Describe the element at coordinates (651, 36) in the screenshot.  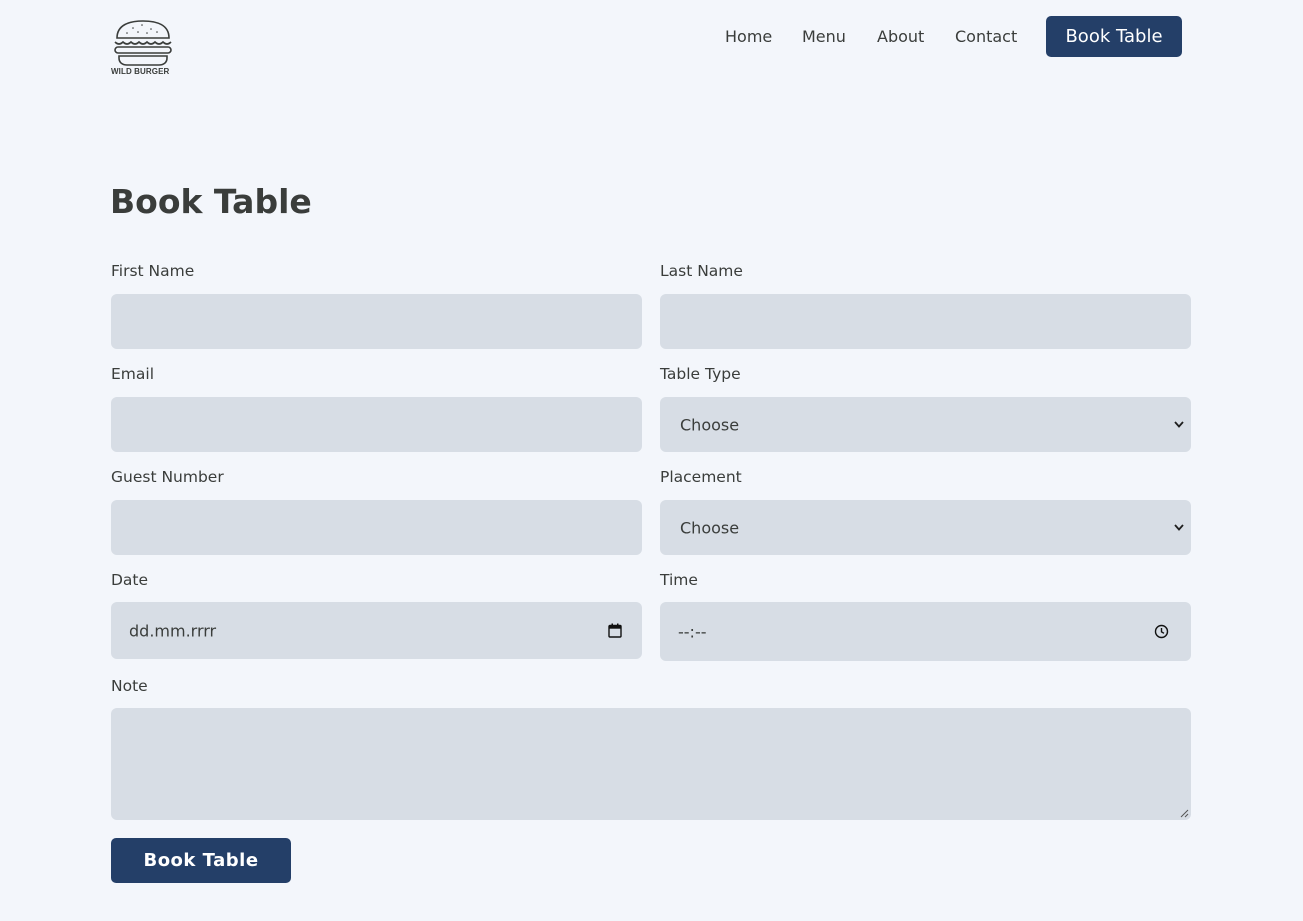
I see `main-nav: Home Menu About Contact Book Table` at that location.